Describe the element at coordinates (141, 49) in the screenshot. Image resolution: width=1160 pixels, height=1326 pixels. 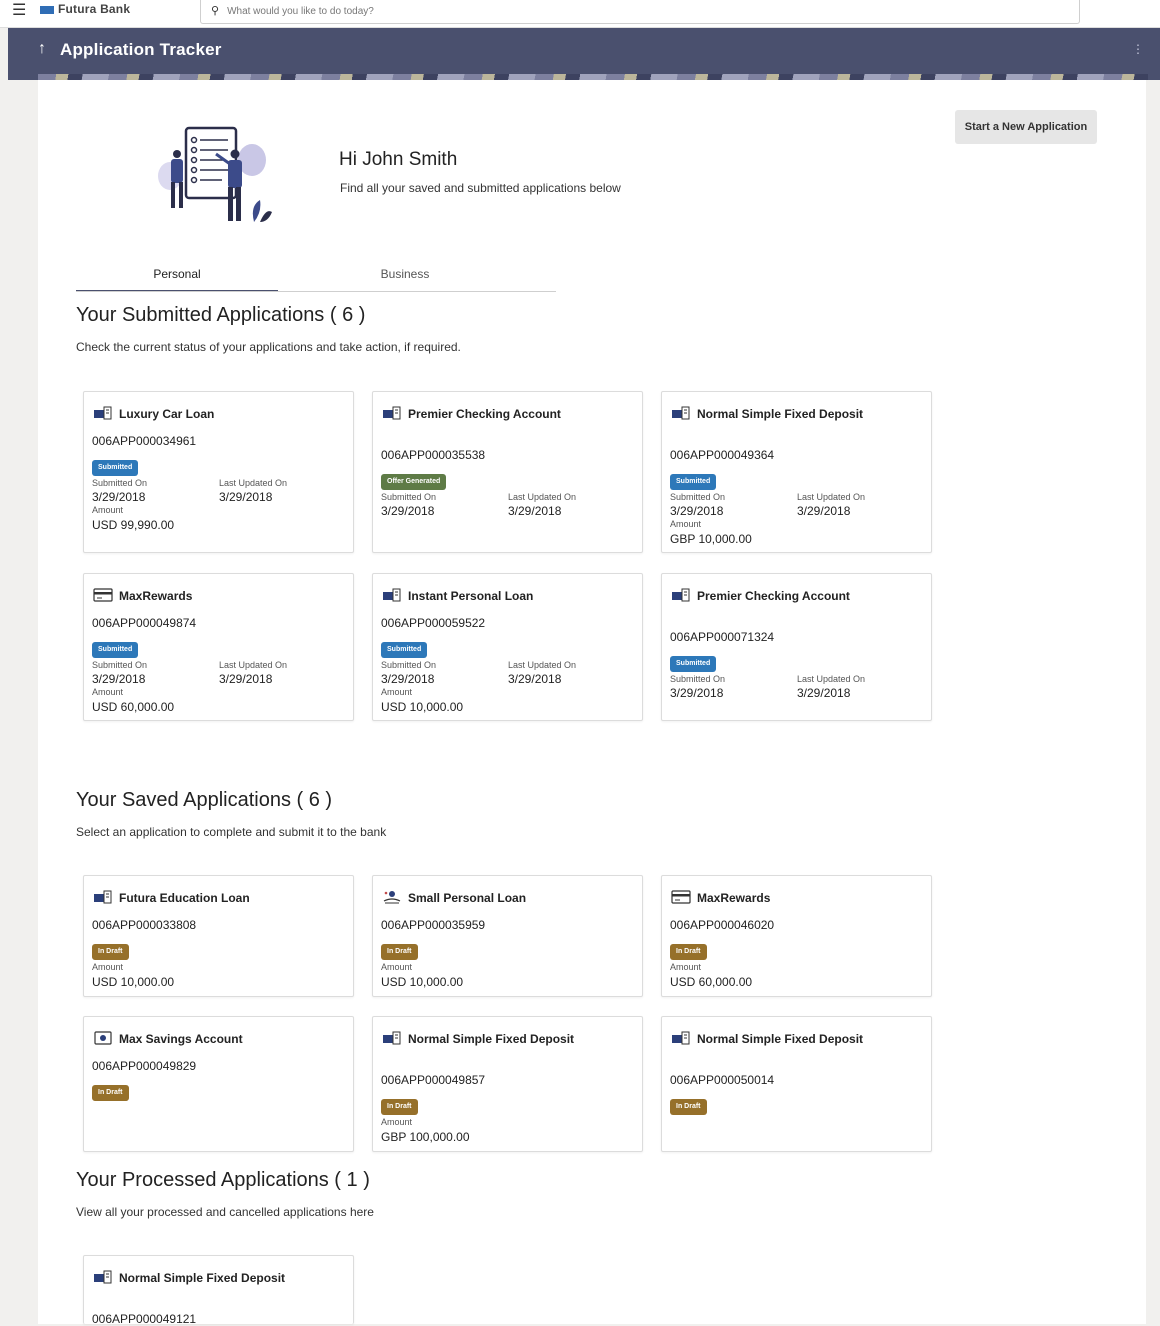
I see `page-title: Application Tracker` at that location.